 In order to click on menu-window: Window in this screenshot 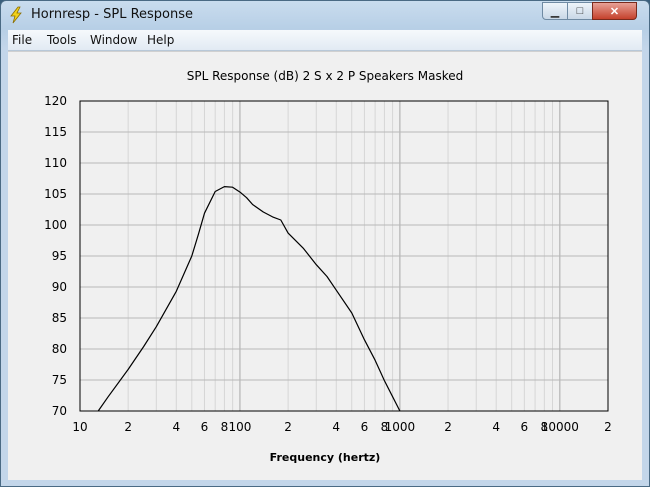, I will do `click(113, 40)`.